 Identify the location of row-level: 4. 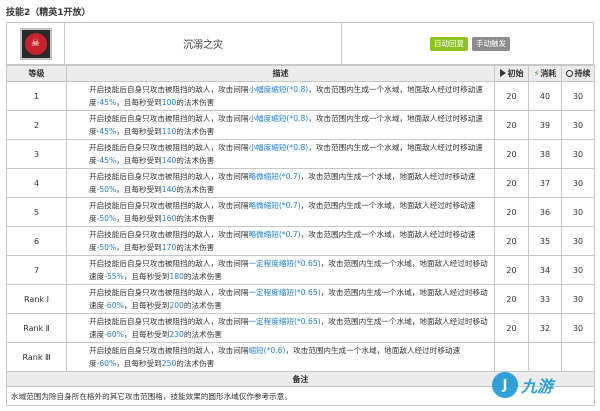
(36, 183).